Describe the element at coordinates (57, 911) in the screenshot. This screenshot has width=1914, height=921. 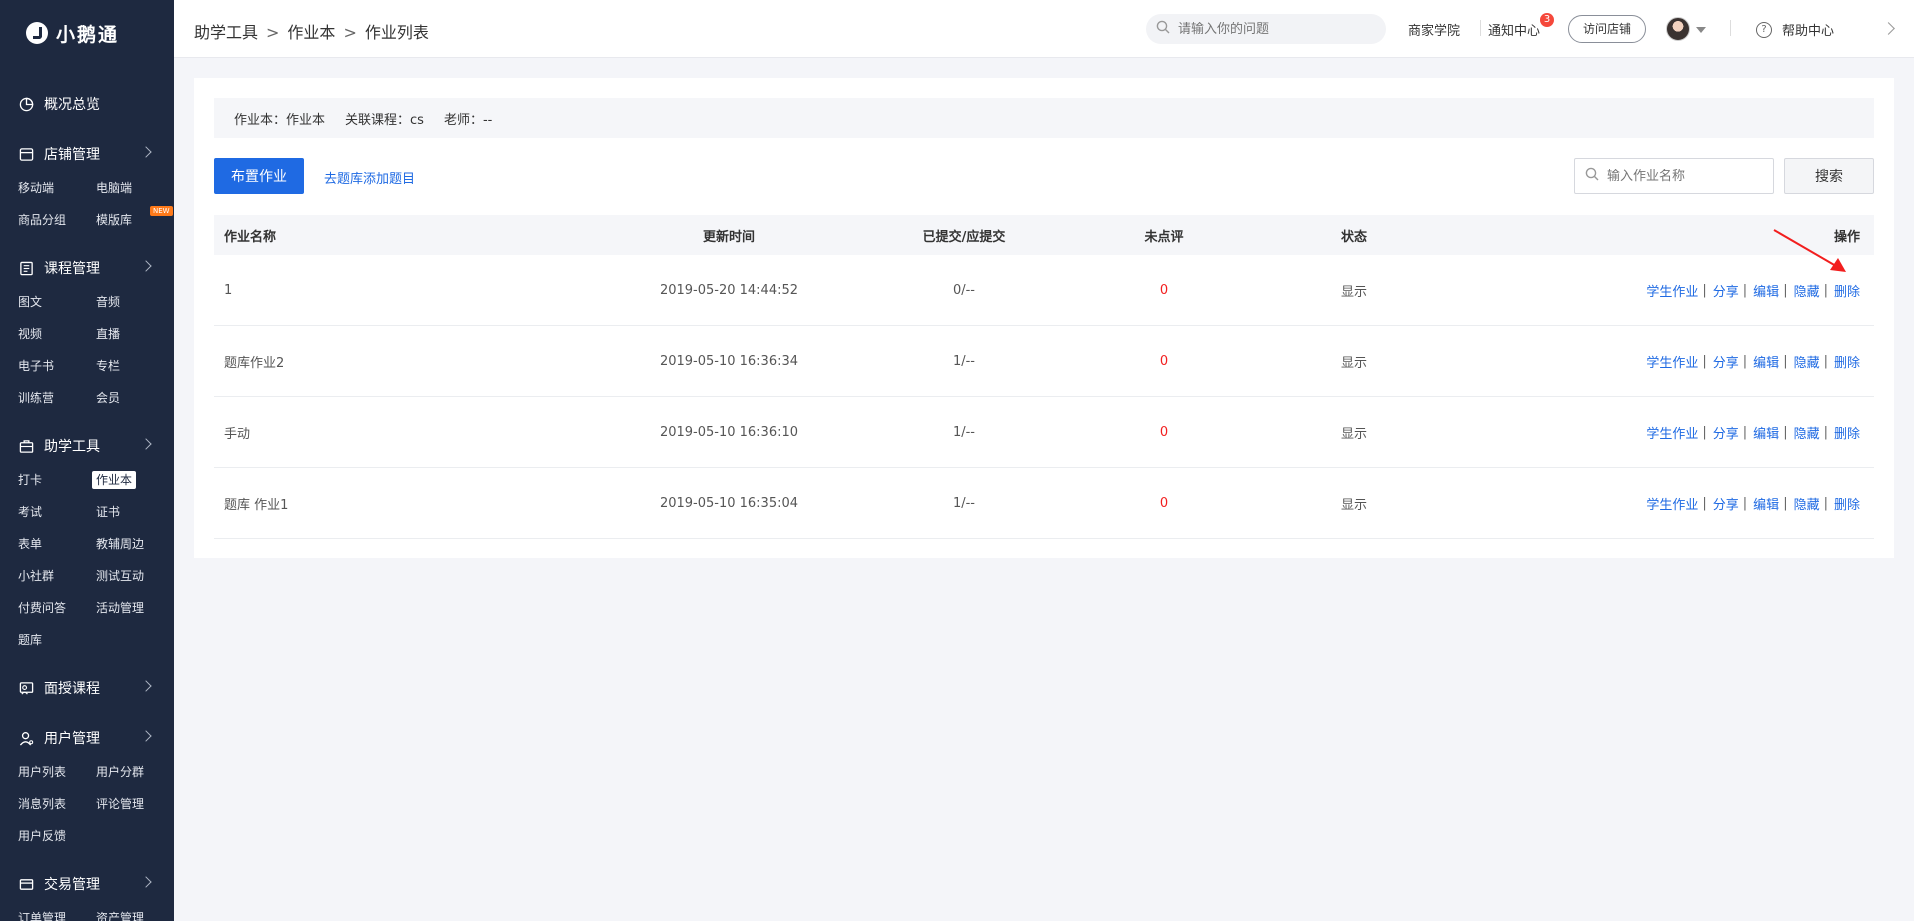
I see `sidebar-item: 订单管理` at that location.